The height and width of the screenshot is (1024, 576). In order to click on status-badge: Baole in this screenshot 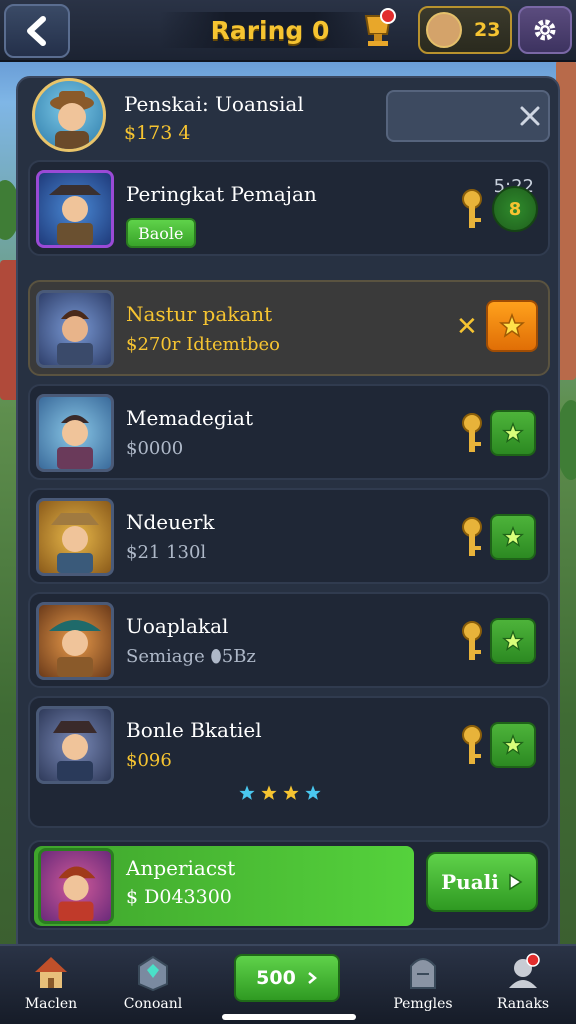, I will do `click(161, 233)`.